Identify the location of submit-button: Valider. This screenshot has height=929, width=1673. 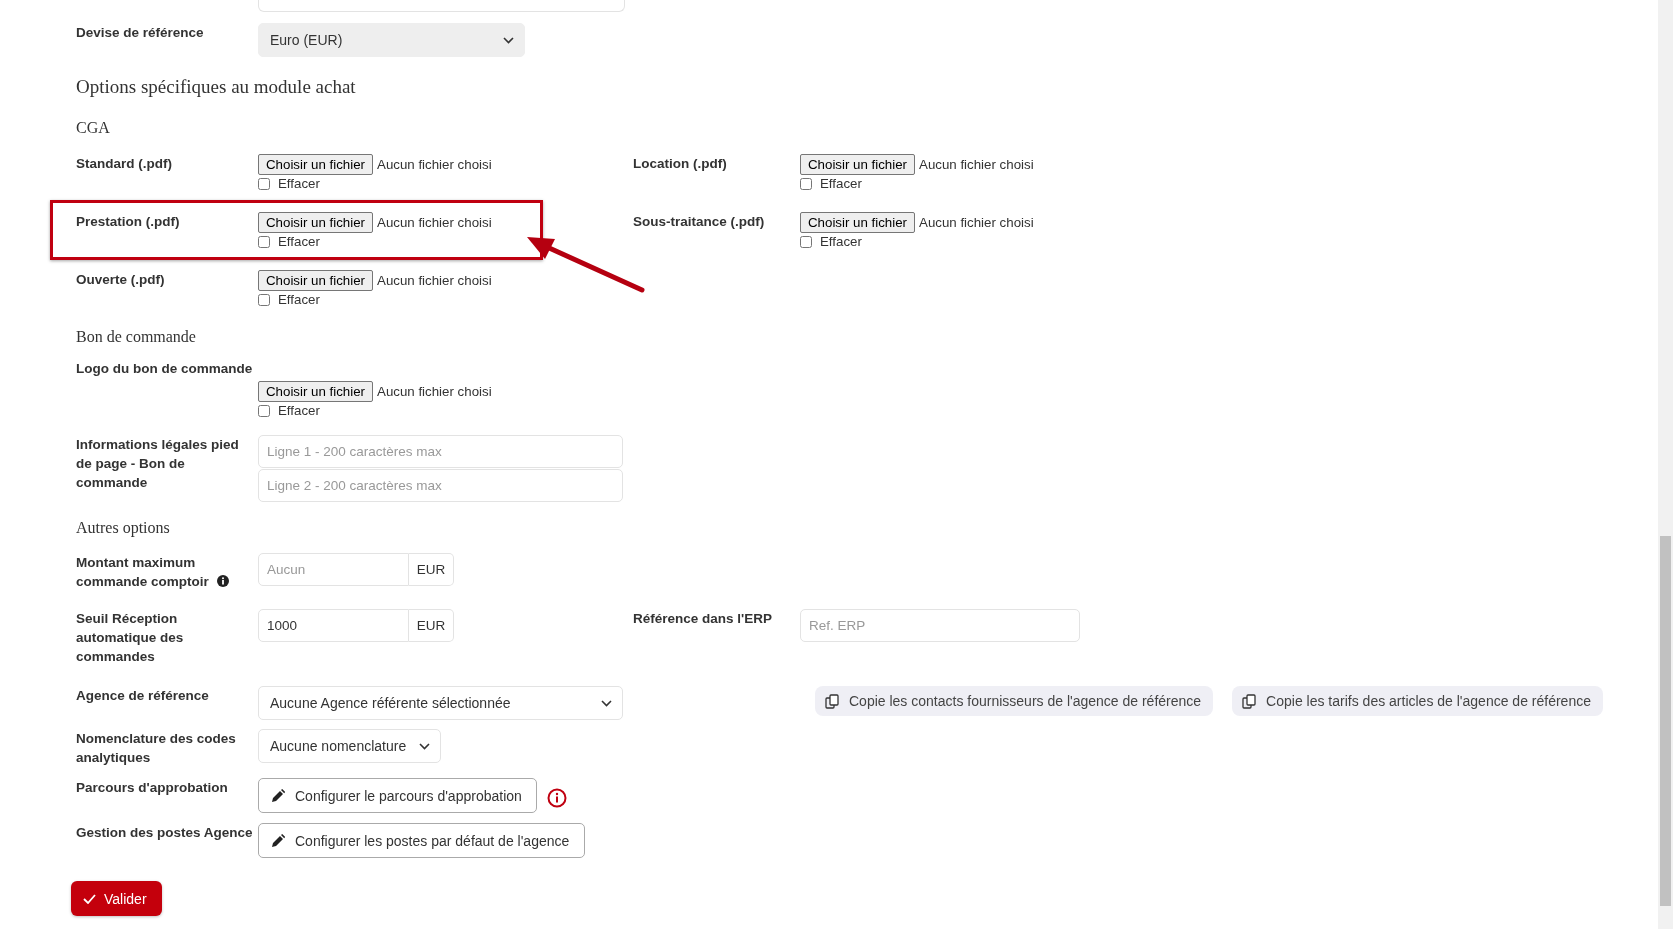
(116, 898).